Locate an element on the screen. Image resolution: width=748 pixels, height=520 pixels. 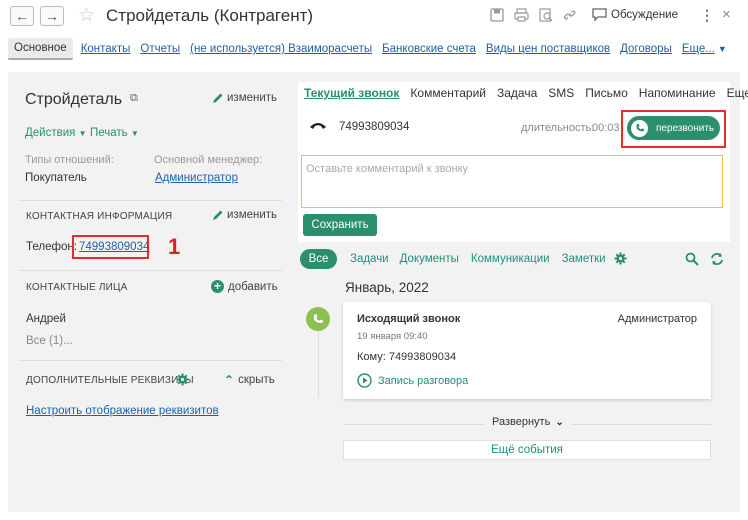
manager-label: Основной менеджер: is located at coordinates (208, 160).